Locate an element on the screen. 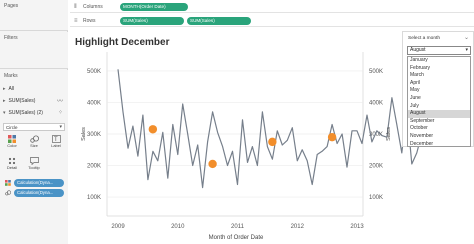  columns-icon: ⦀ is located at coordinates (75, 7).